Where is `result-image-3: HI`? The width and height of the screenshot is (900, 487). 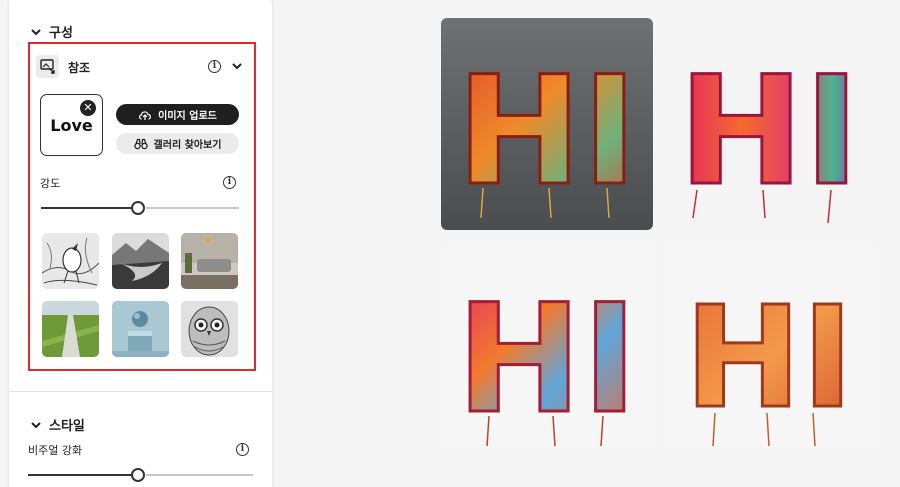
result-image-3: HI is located at coordinates (547, 347).